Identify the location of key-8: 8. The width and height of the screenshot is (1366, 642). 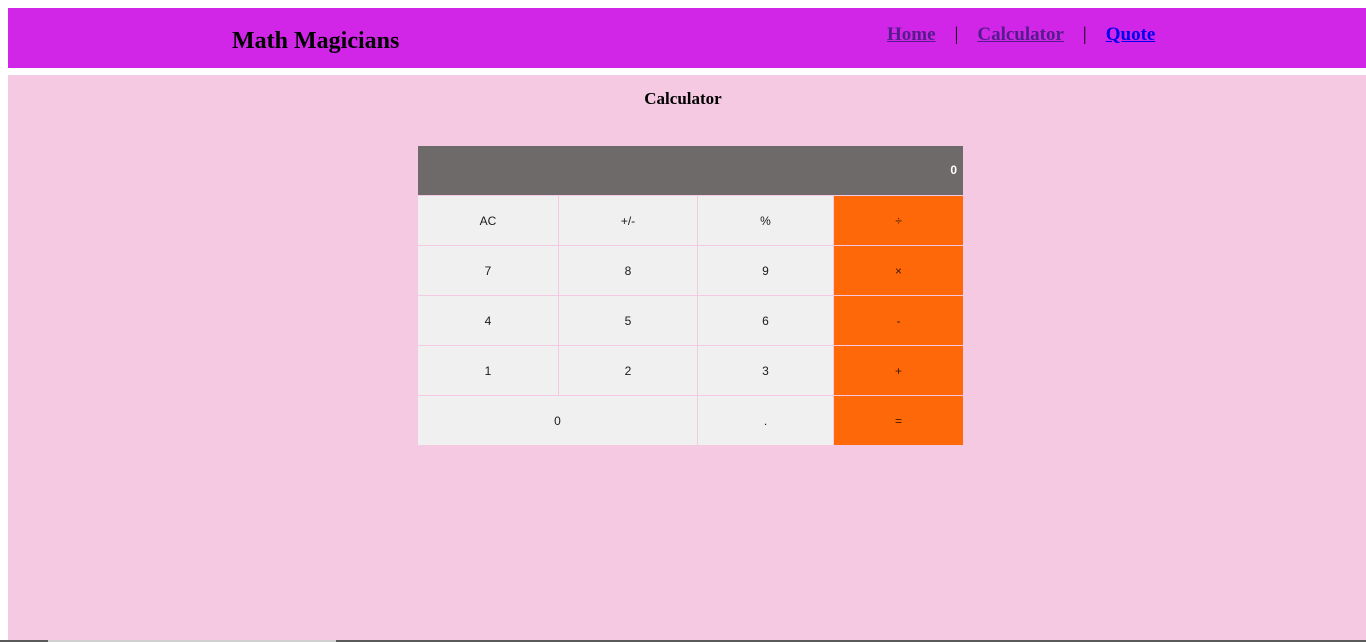
(628, 270).